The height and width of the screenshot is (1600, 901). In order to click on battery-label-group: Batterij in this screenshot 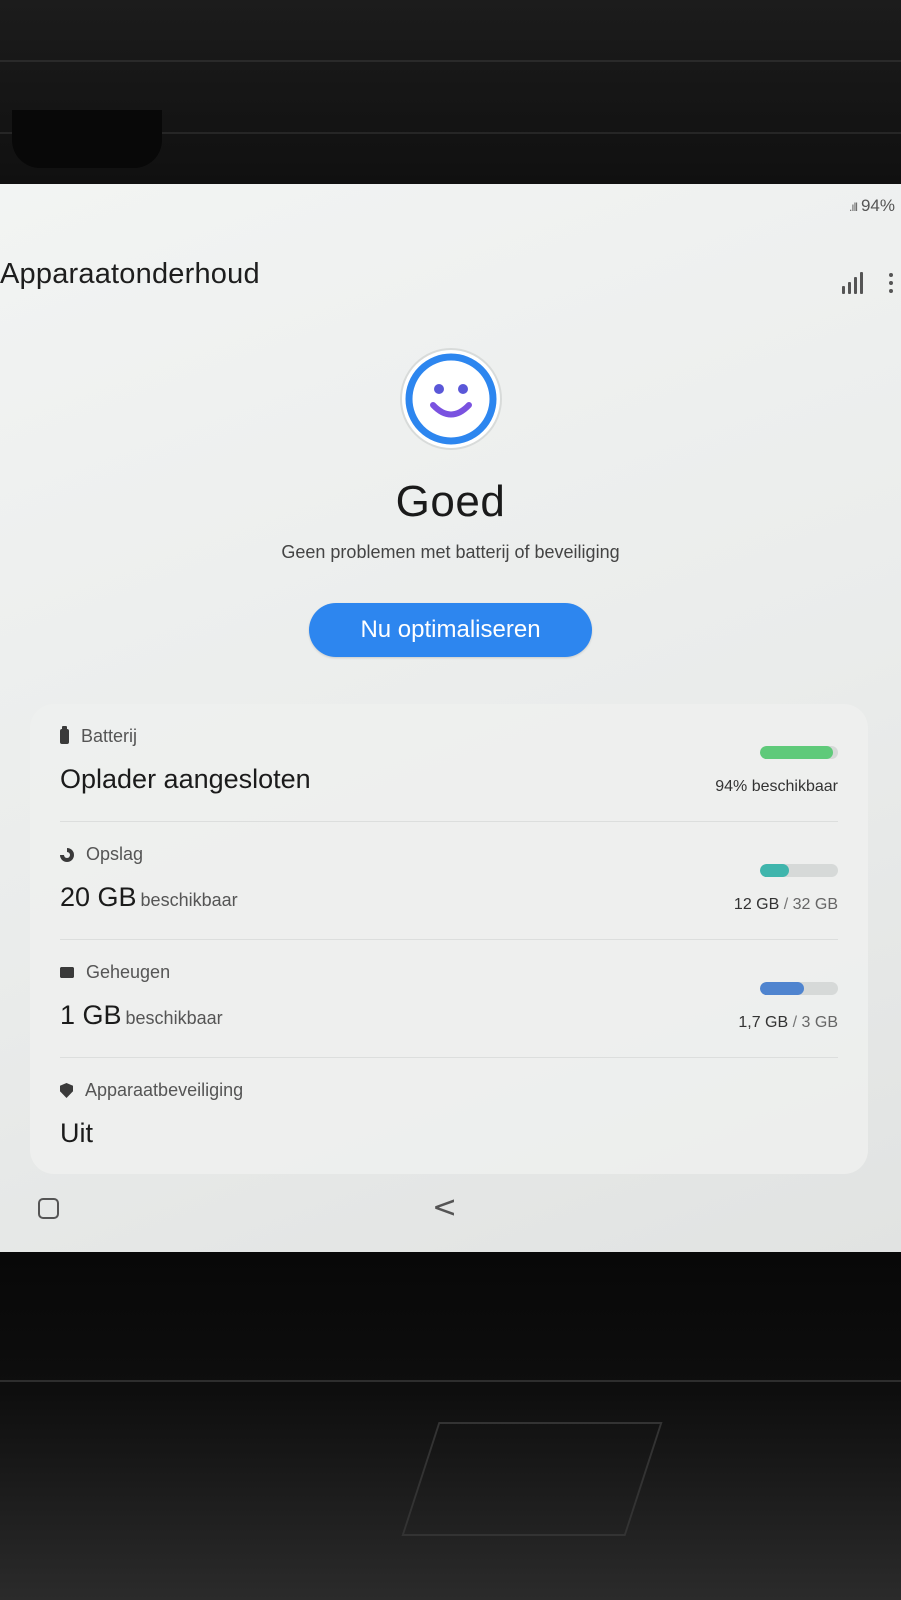, I will do `click(98, 736)`.